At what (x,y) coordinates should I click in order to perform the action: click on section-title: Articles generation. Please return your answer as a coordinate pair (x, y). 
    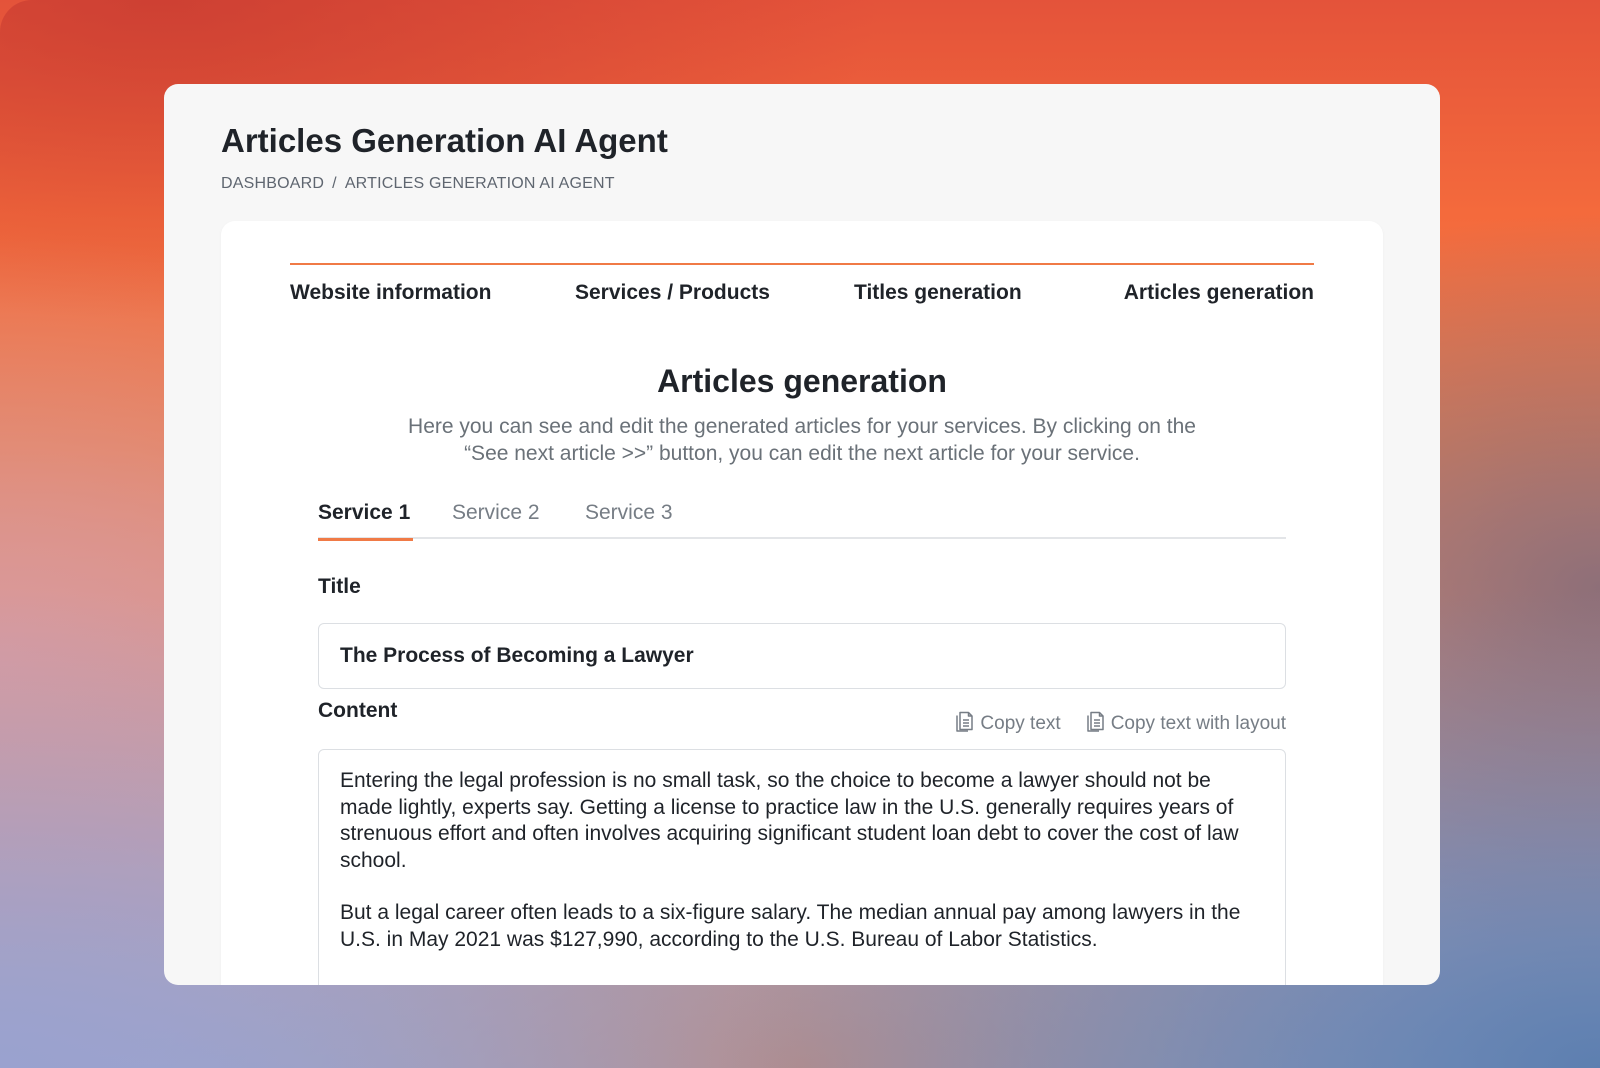
    Looking at the image, I should click on (802, 381).